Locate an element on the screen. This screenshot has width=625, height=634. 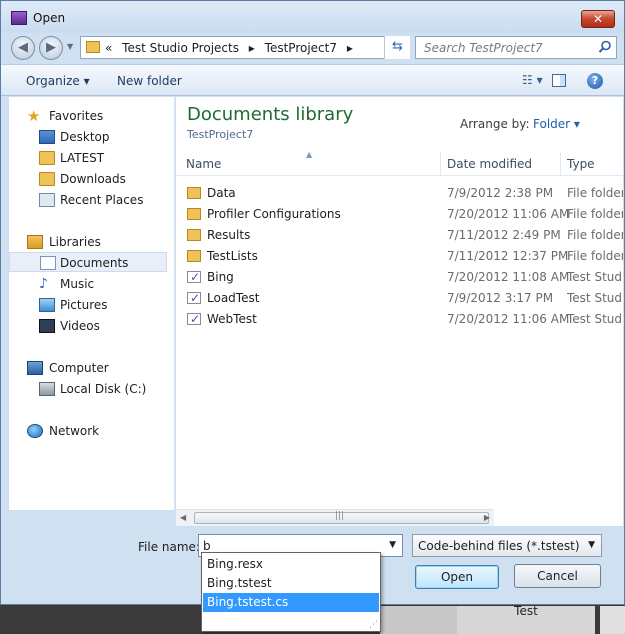
nav-favorites: ★ Favorites is located at coordinates (88, 116).